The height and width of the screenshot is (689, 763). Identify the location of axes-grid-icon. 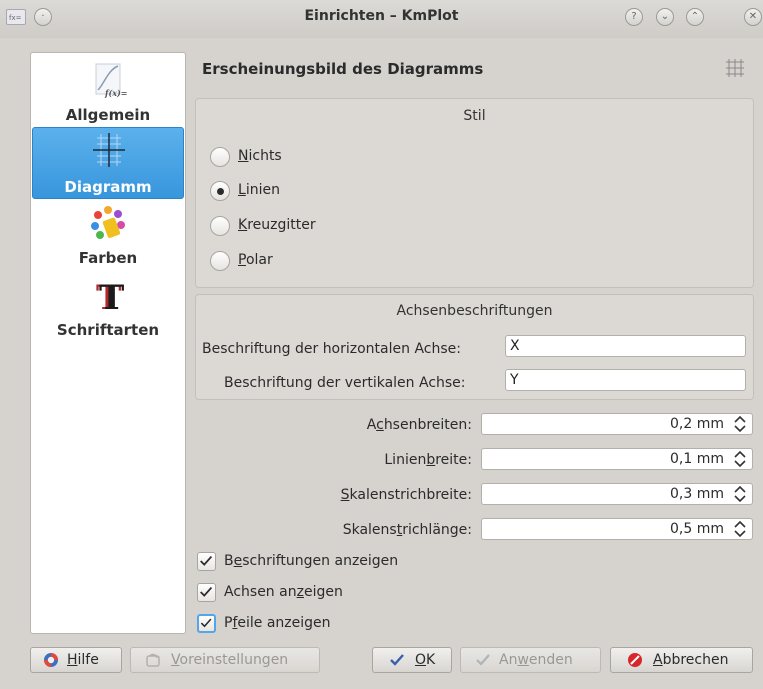
(109, 150).